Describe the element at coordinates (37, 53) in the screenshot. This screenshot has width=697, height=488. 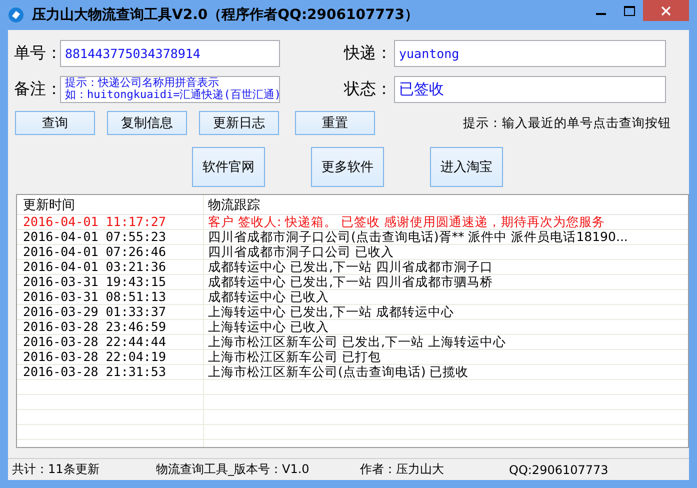
I see `field-label: 单号：` at that location.